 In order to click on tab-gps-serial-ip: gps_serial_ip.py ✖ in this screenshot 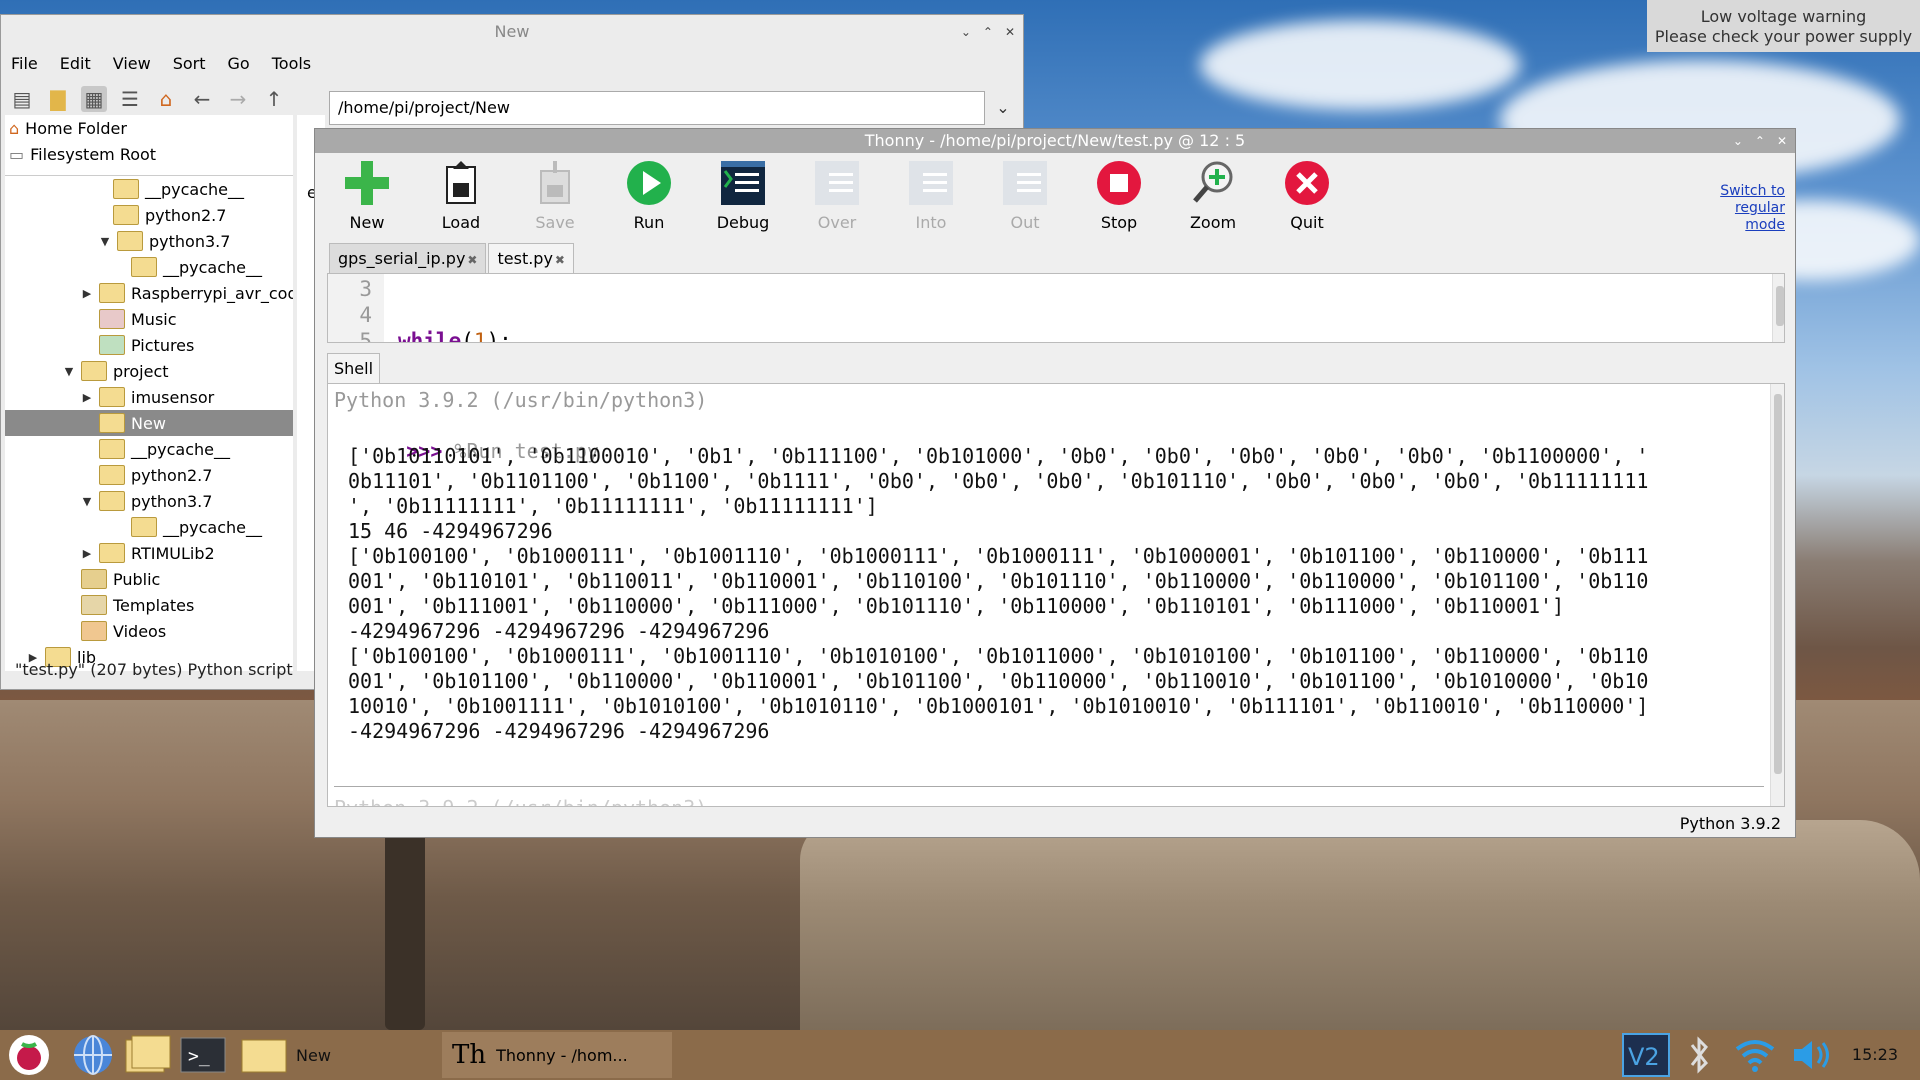, I will do `click(408, 258)`.